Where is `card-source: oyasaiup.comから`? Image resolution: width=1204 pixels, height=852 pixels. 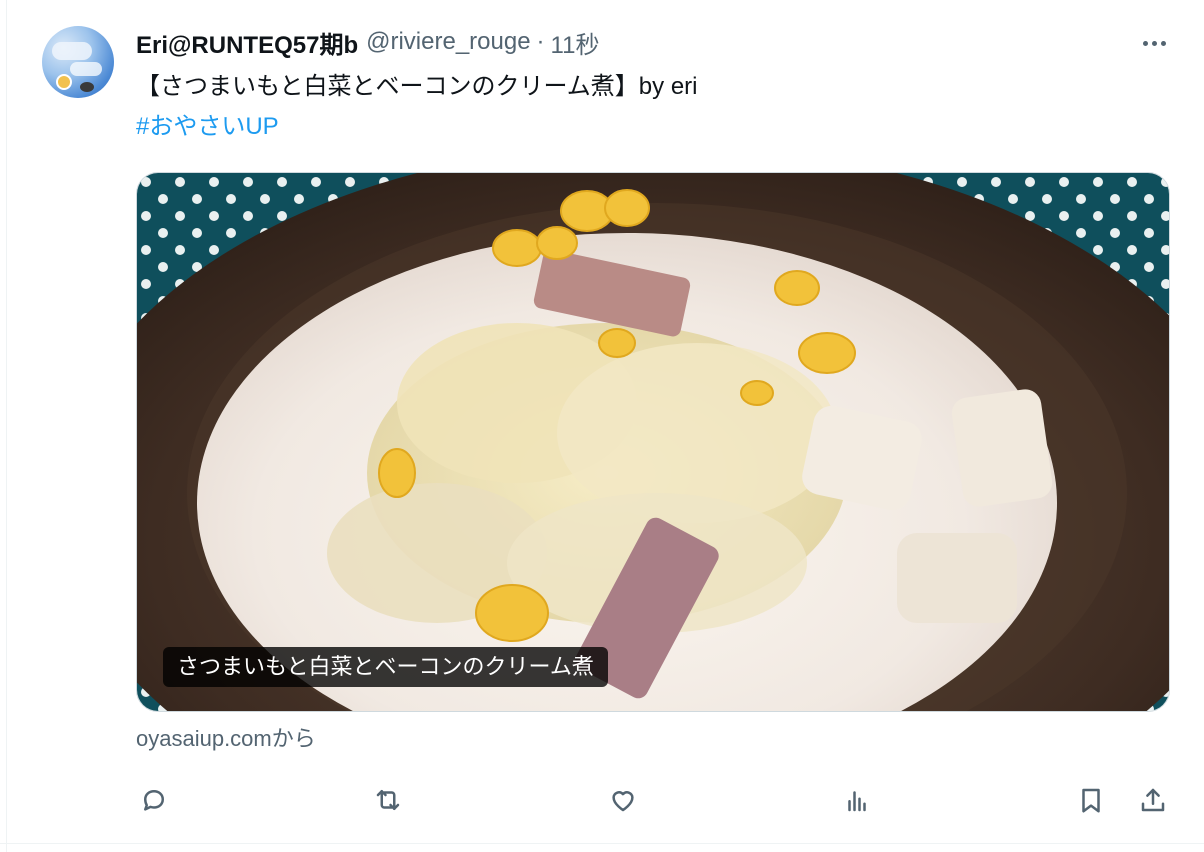 card-source: oyasaiup.comから is located at coordinates (226, 739).